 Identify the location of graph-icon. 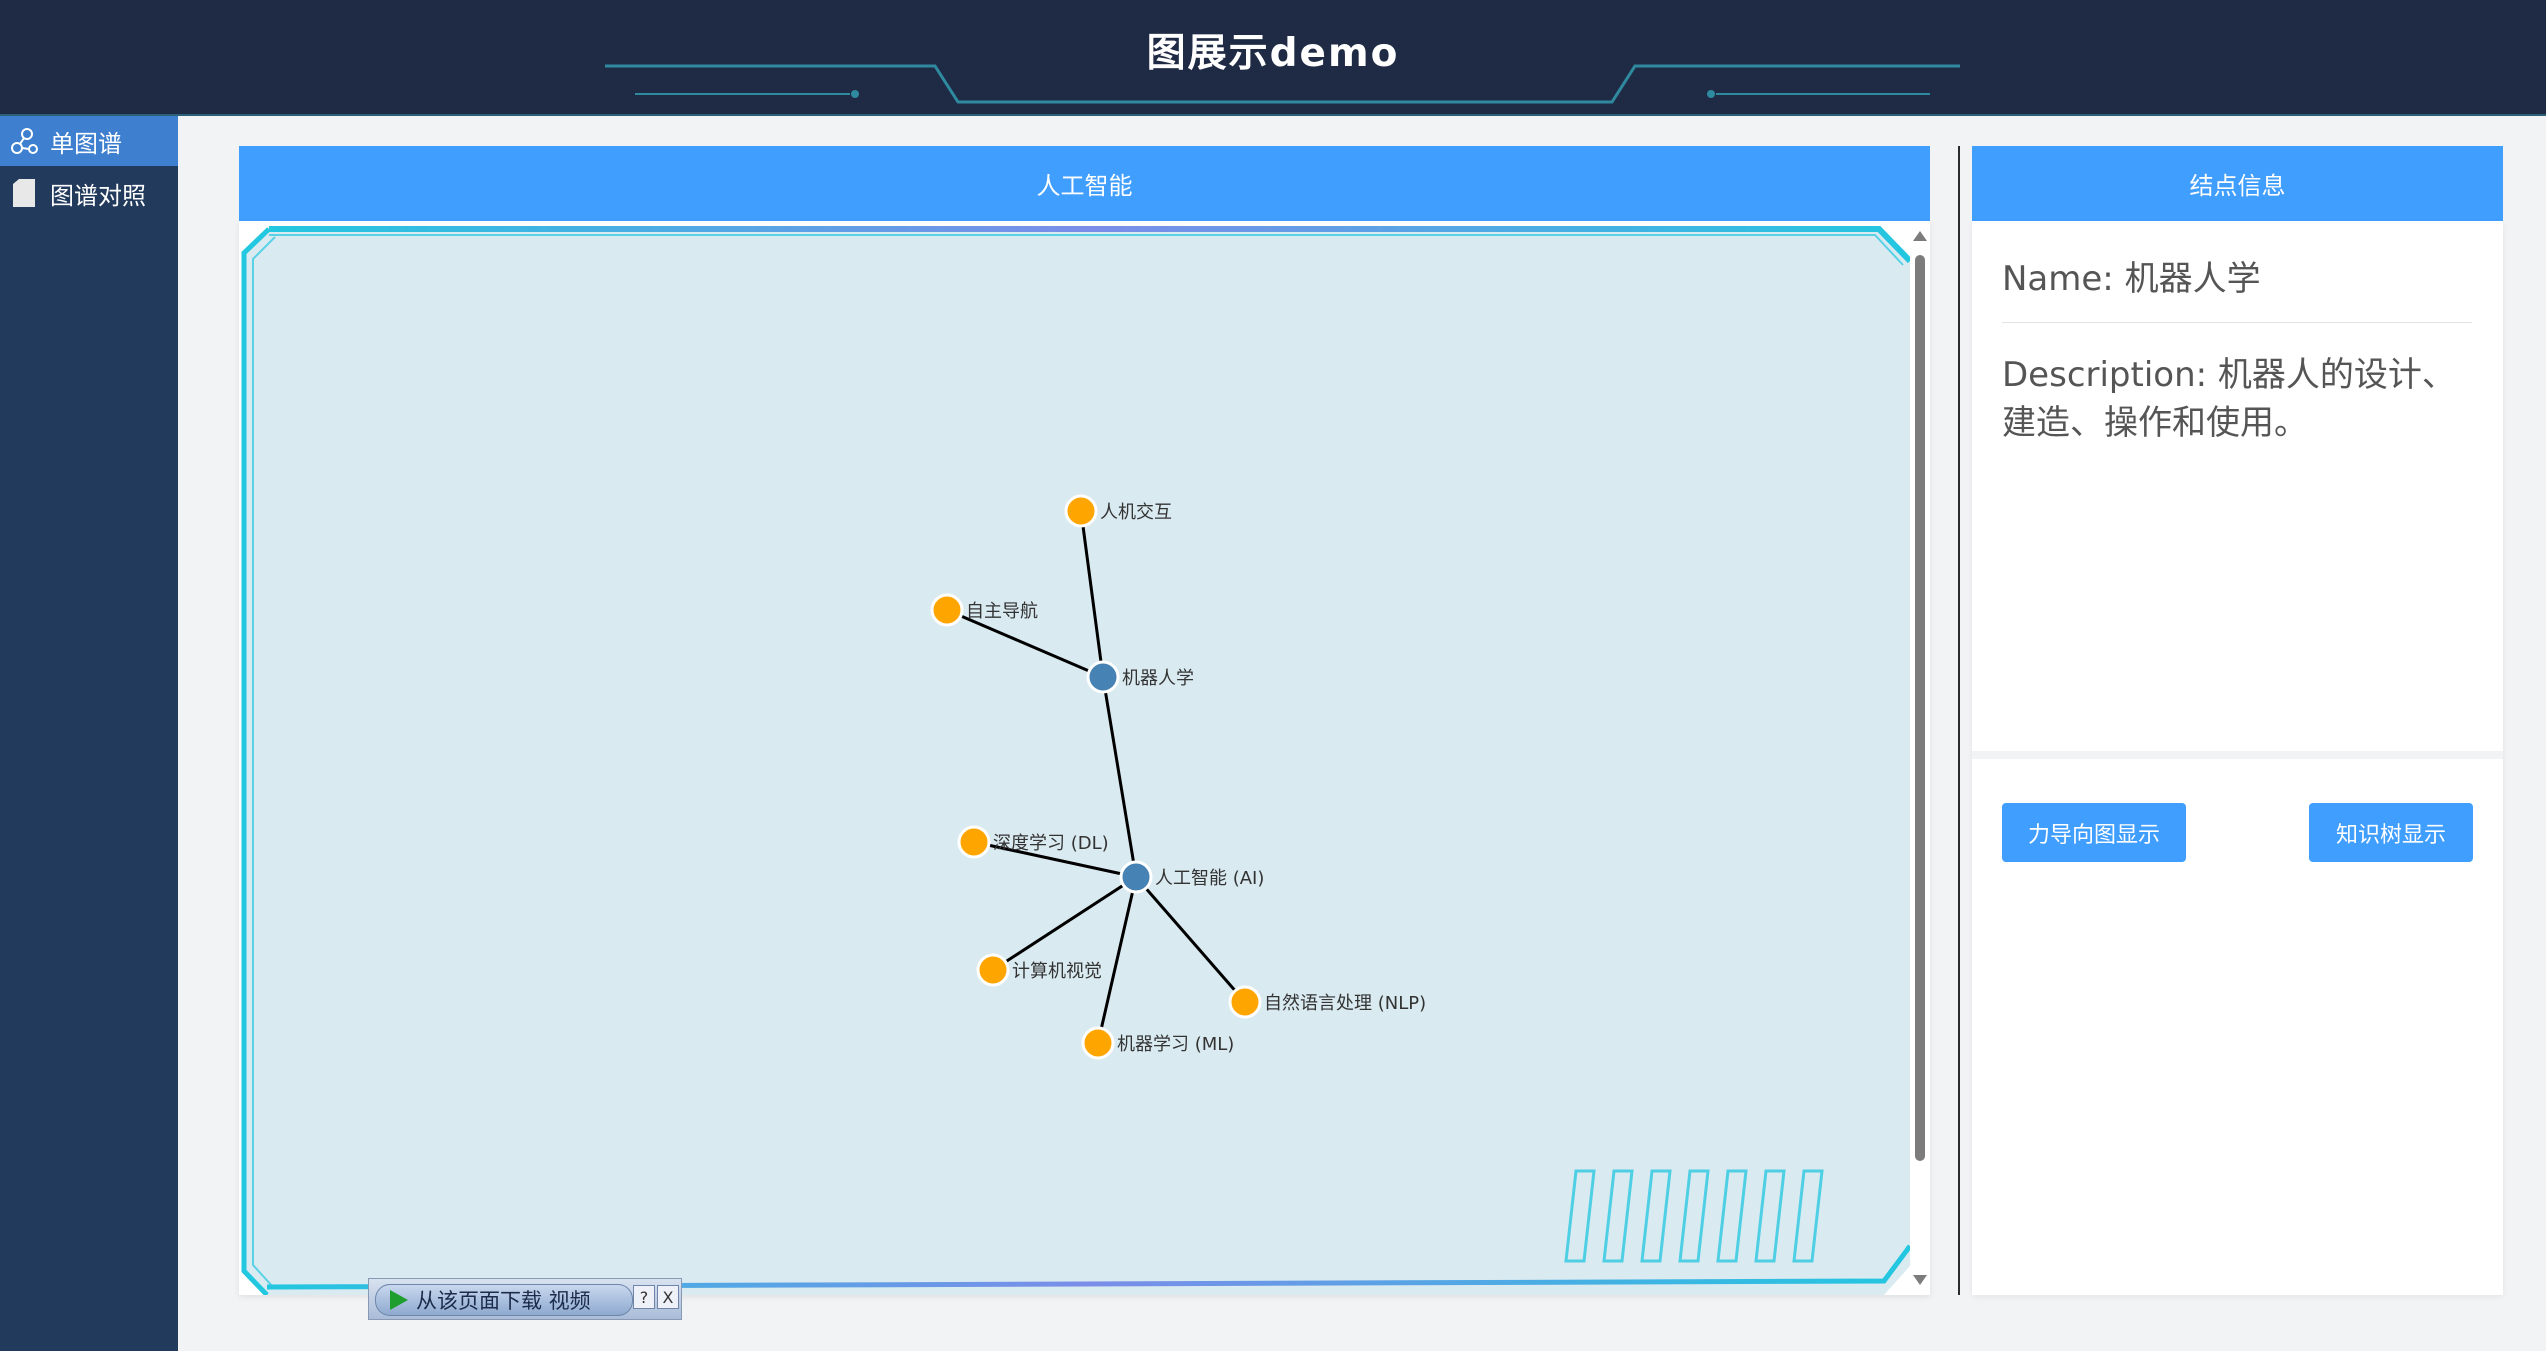
(24, 141).